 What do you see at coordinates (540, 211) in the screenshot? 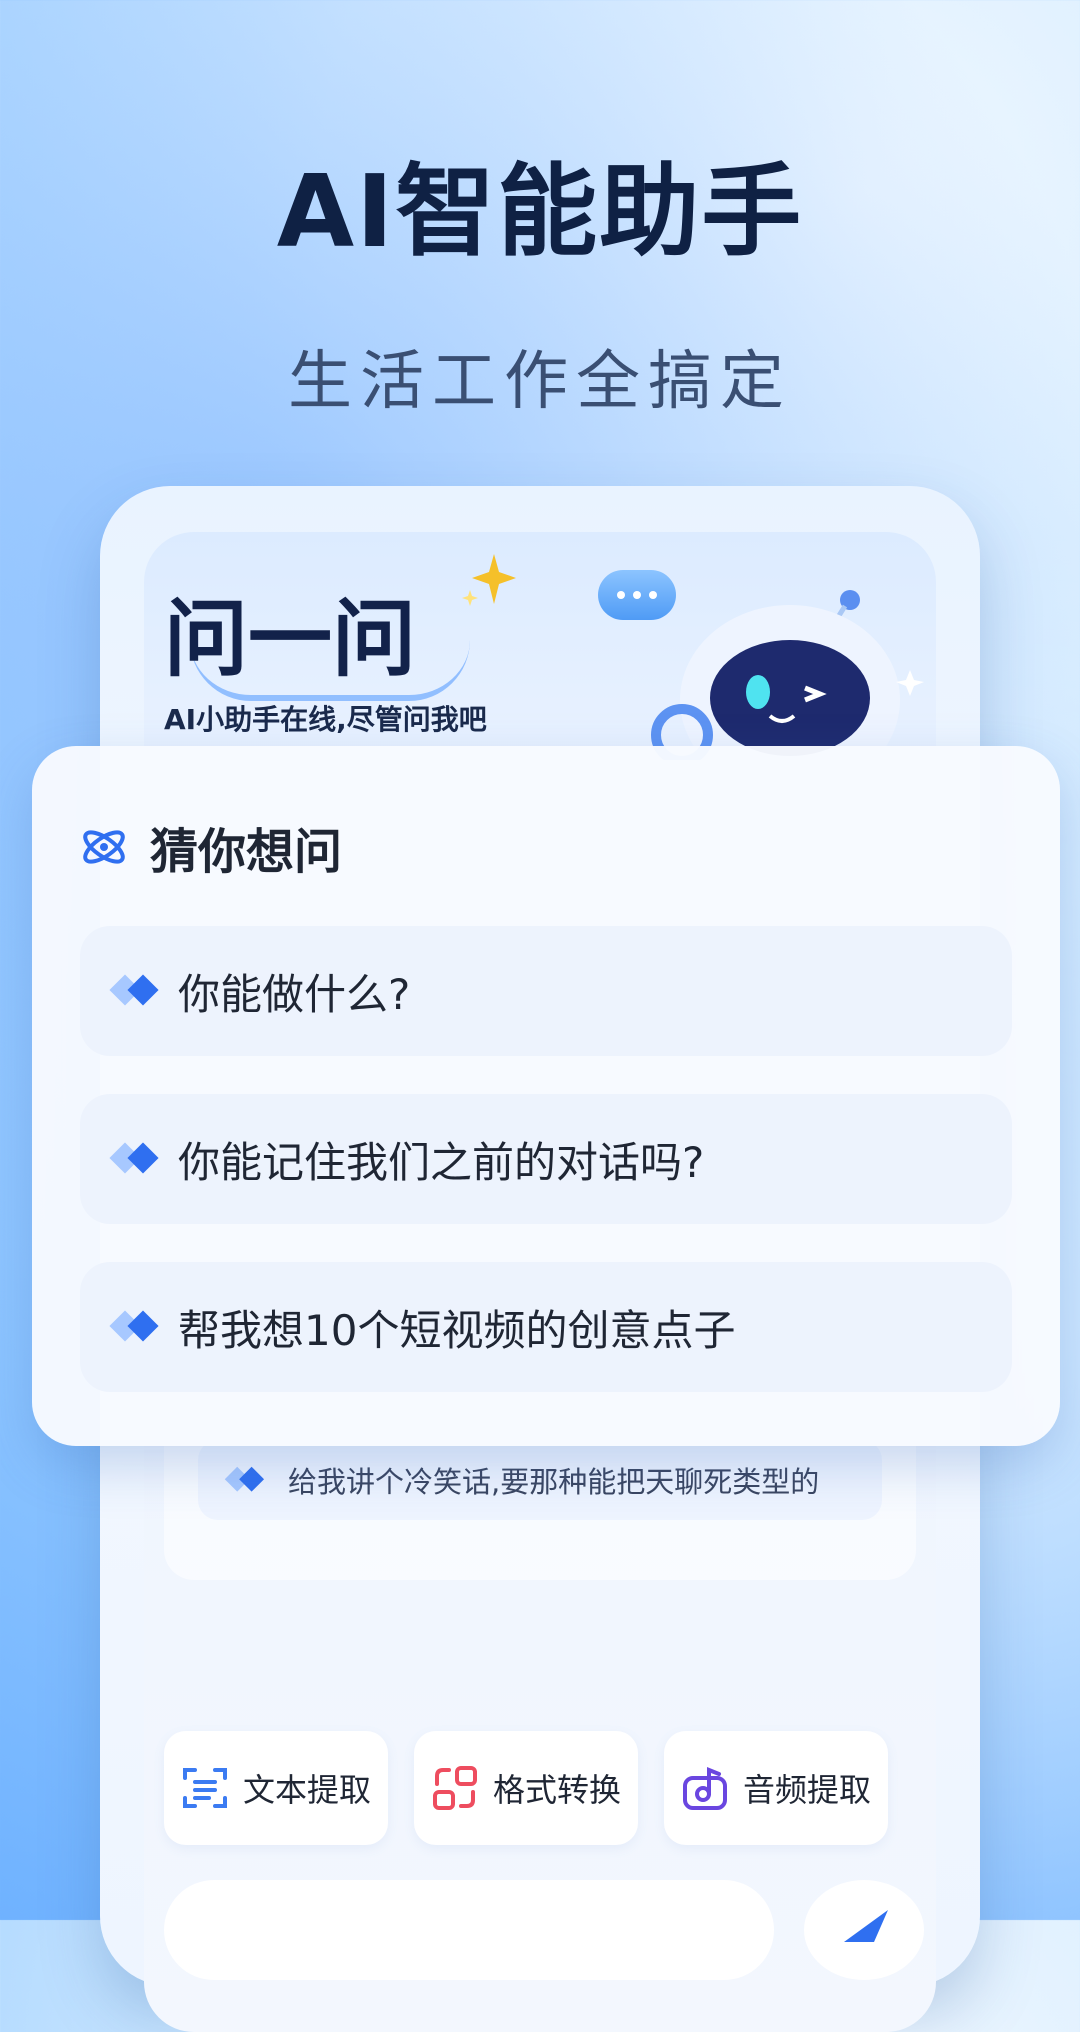
I see `hero-title: AI智能助手` at bounding box center [540, 211].